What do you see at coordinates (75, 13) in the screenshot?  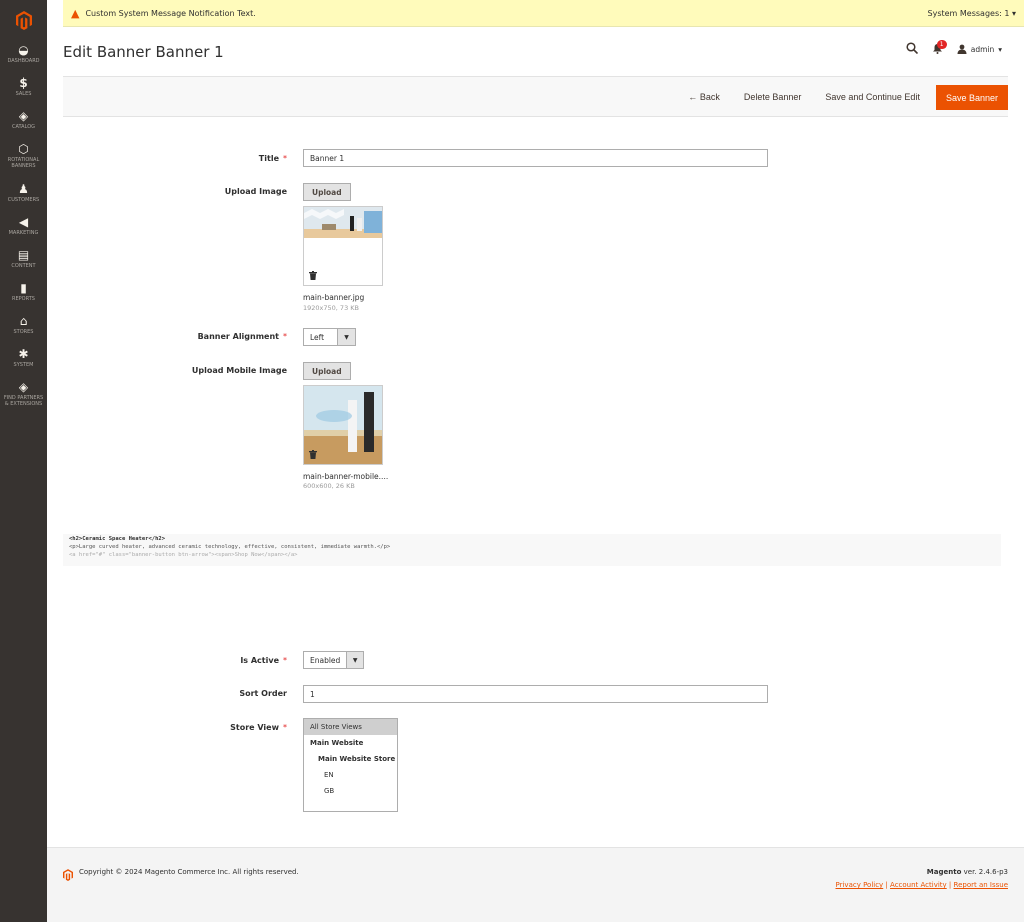 I see `warning-icon: ▲` at bounding box center [75, 13].